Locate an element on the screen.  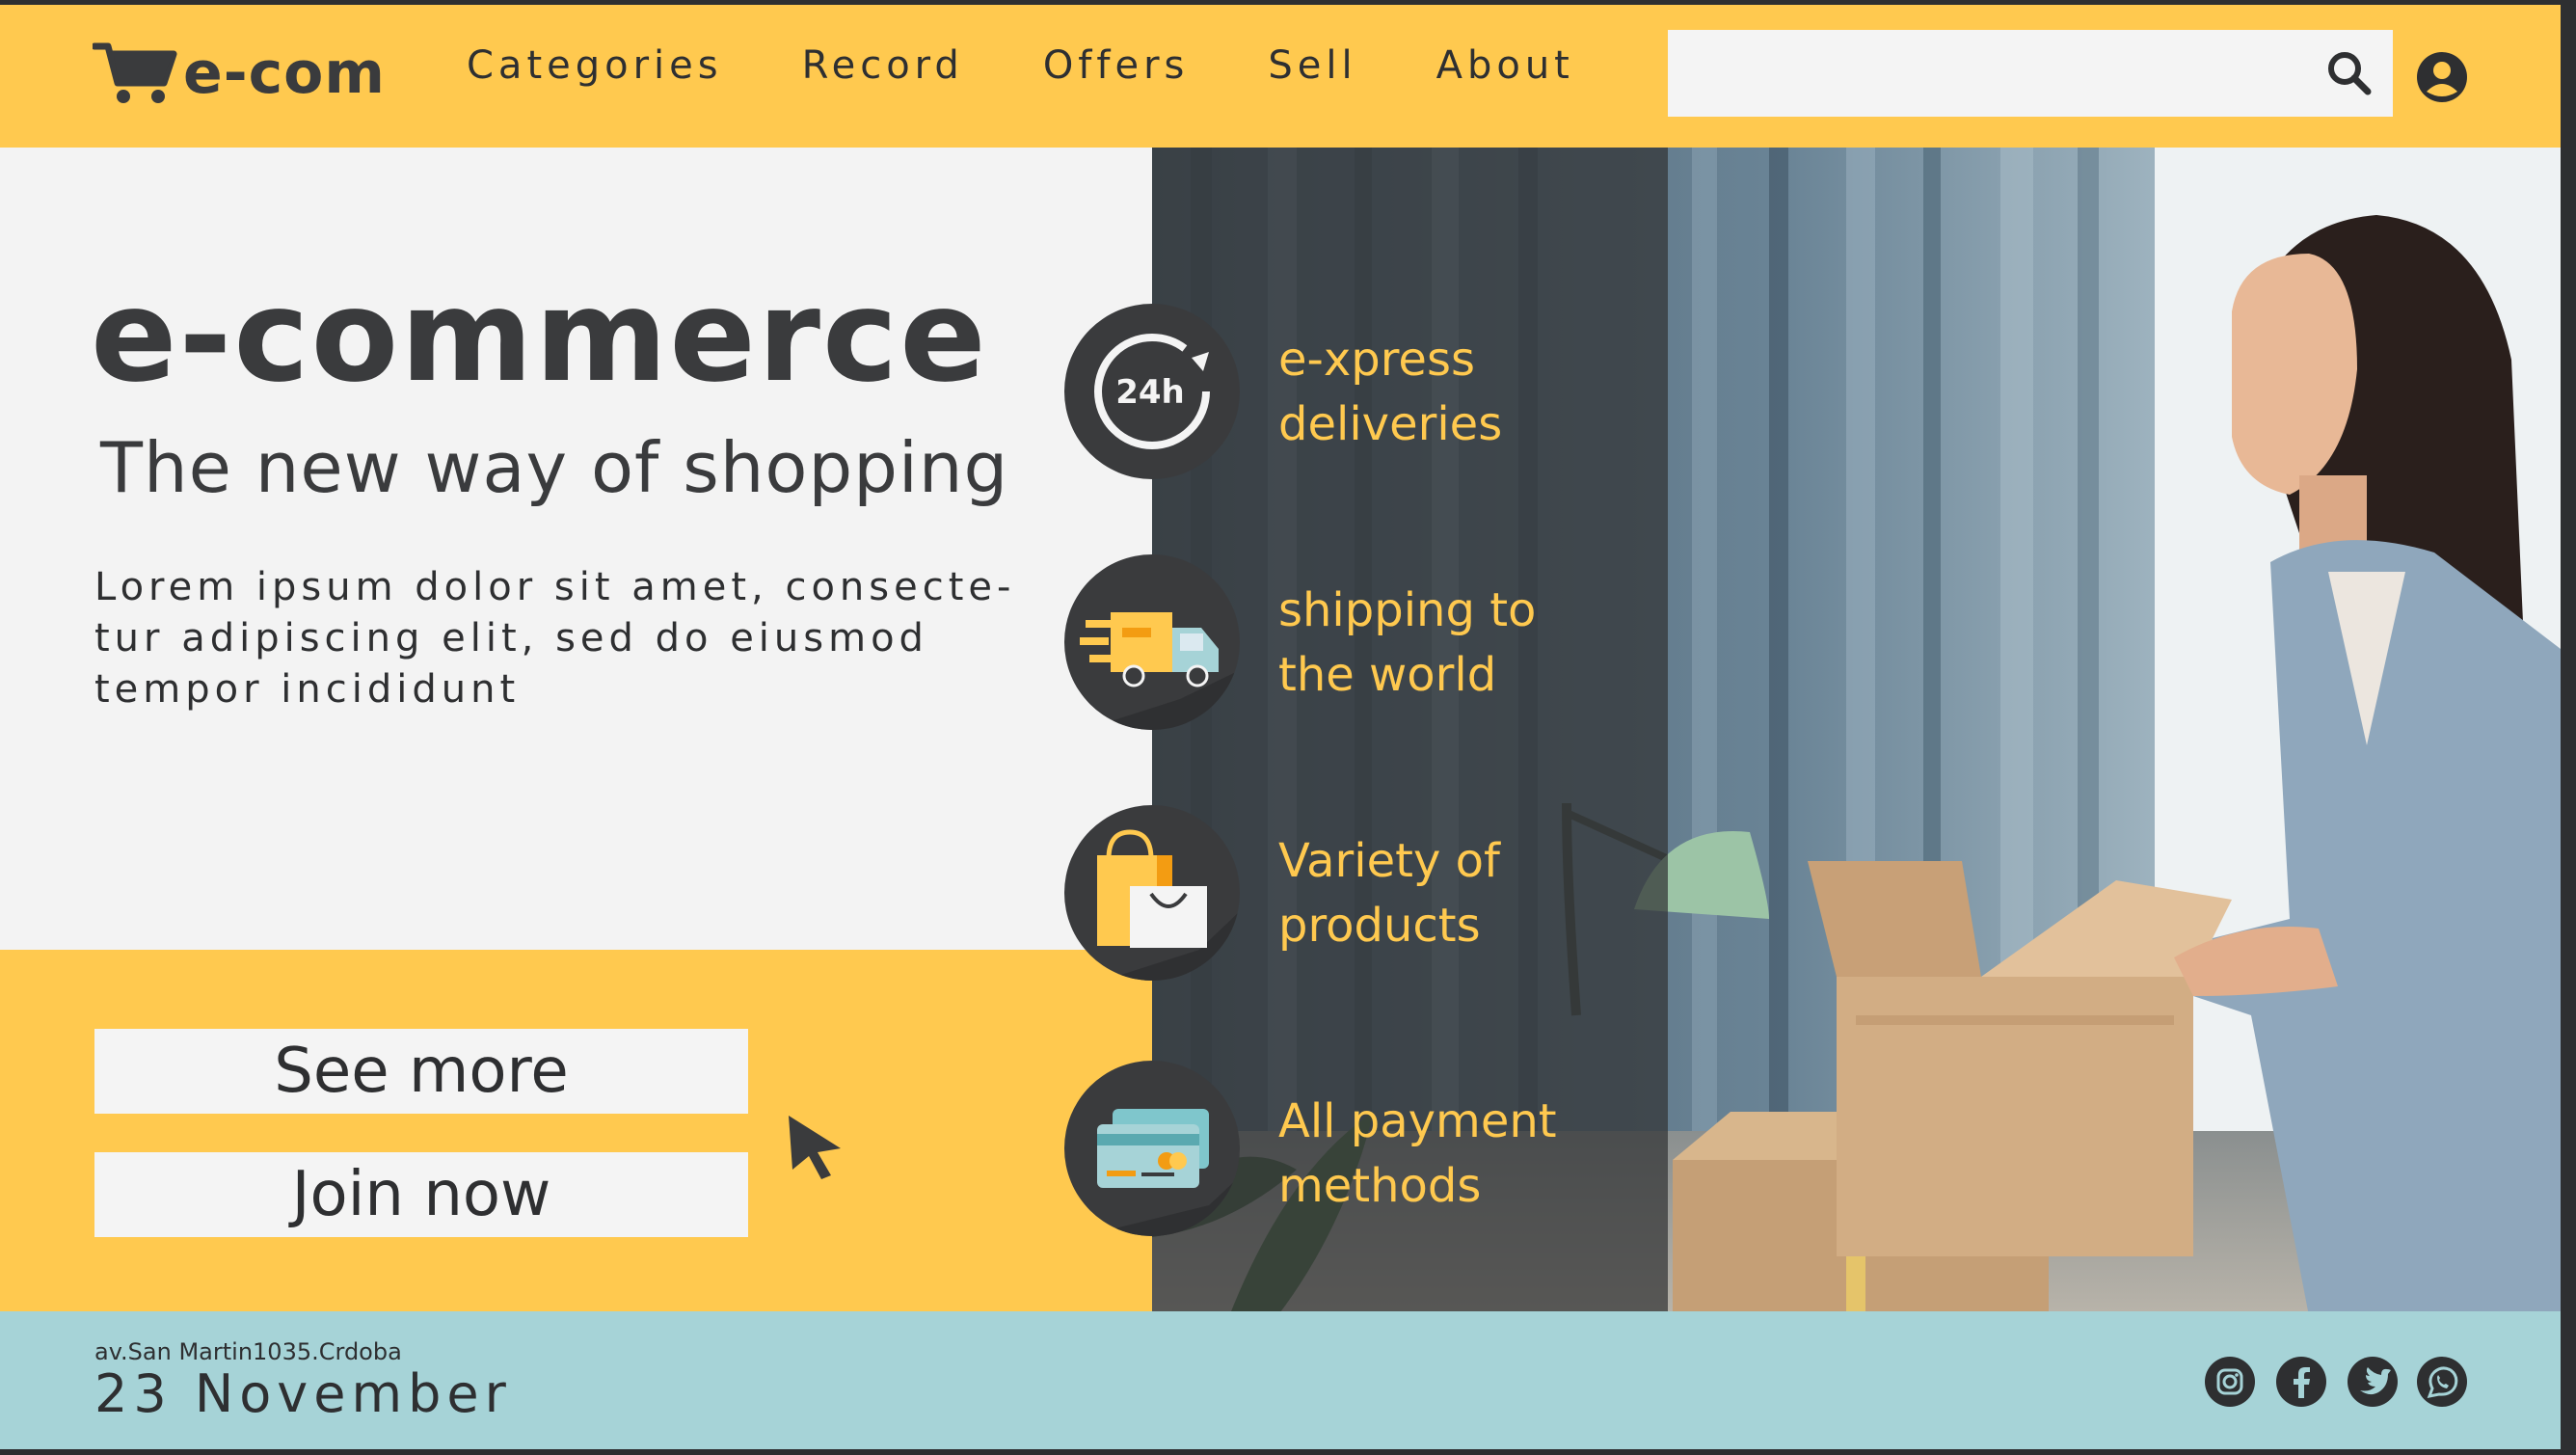
search-bar is located at coordinates (2031, 73).